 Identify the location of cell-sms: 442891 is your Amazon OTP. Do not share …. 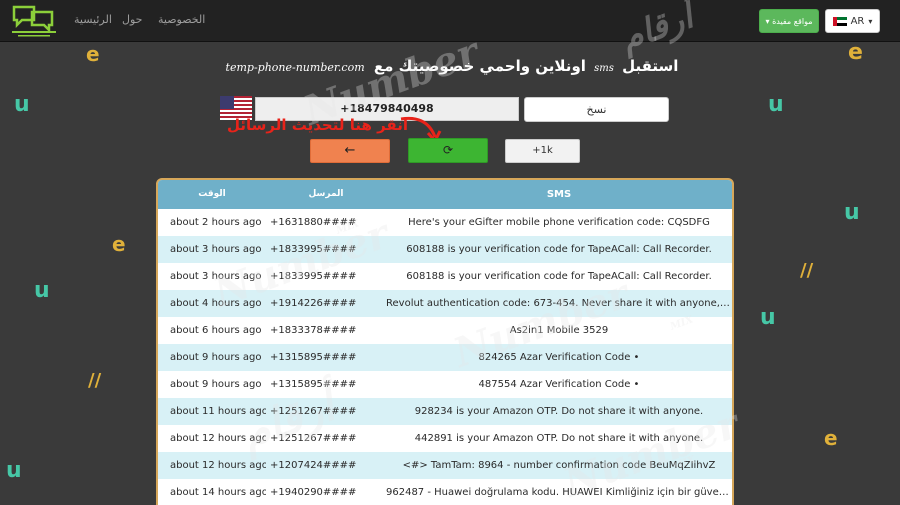
(559, 438).